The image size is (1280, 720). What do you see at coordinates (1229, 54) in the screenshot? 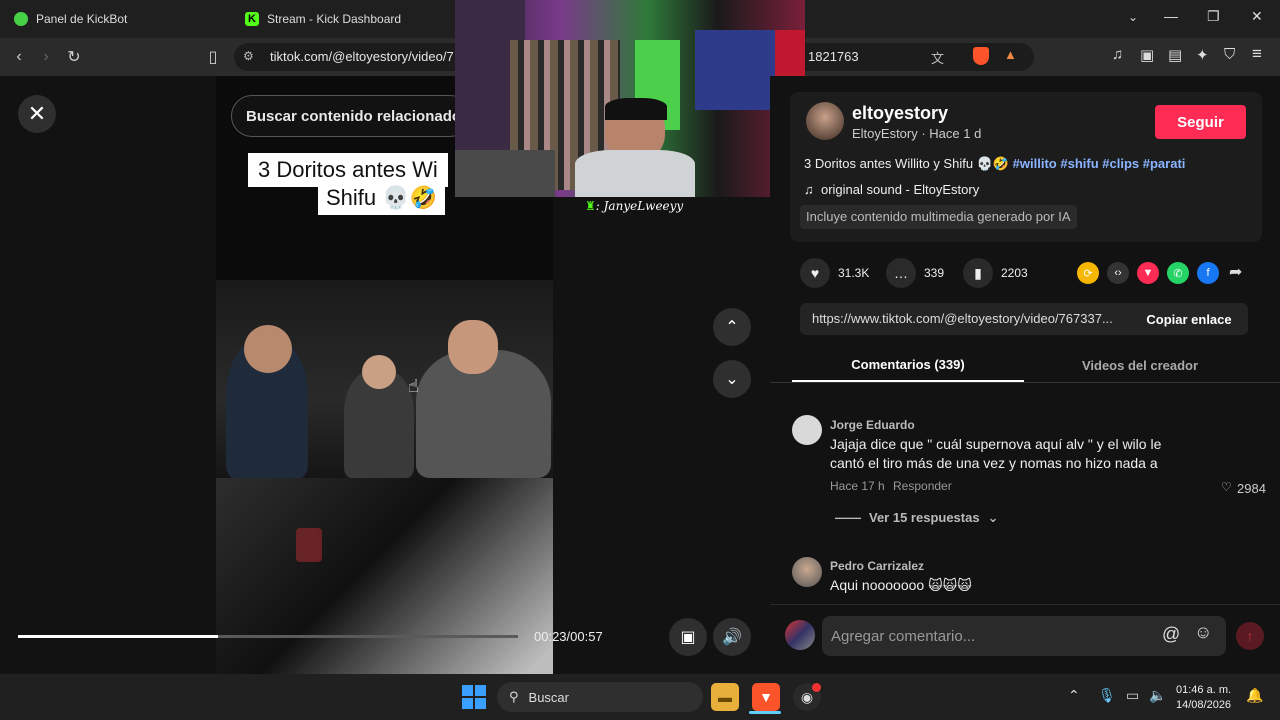
I see `vpn-shield-icon: ⛉` at bounding box center [1229, 54].